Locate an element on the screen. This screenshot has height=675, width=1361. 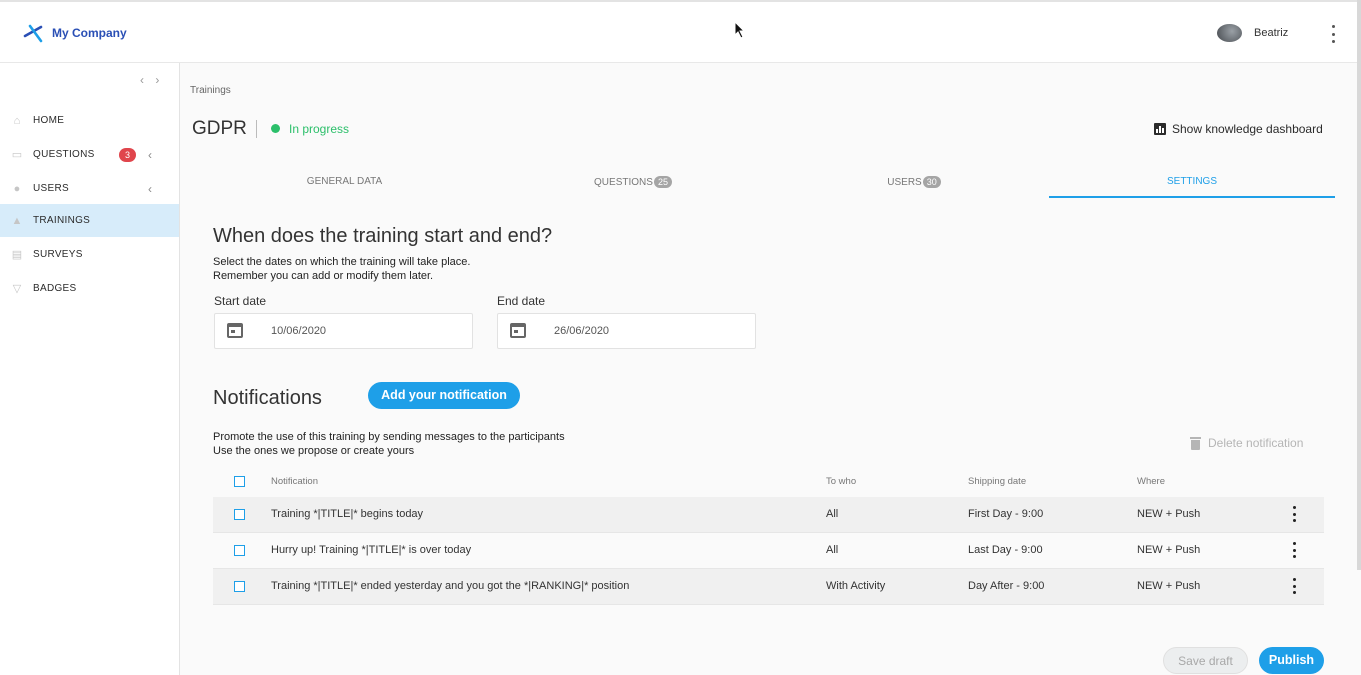
tab-users: USERS 30 is located at coordinates (914, 187).